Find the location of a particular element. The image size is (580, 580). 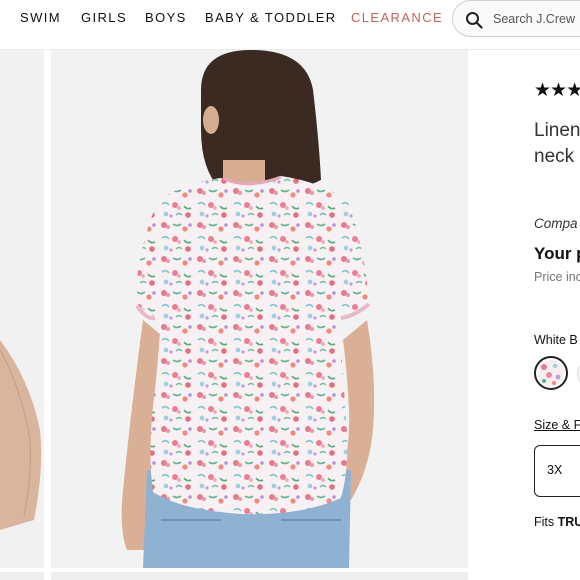

size-and-fit-link: Size & F is located at coordinates (557, 425).